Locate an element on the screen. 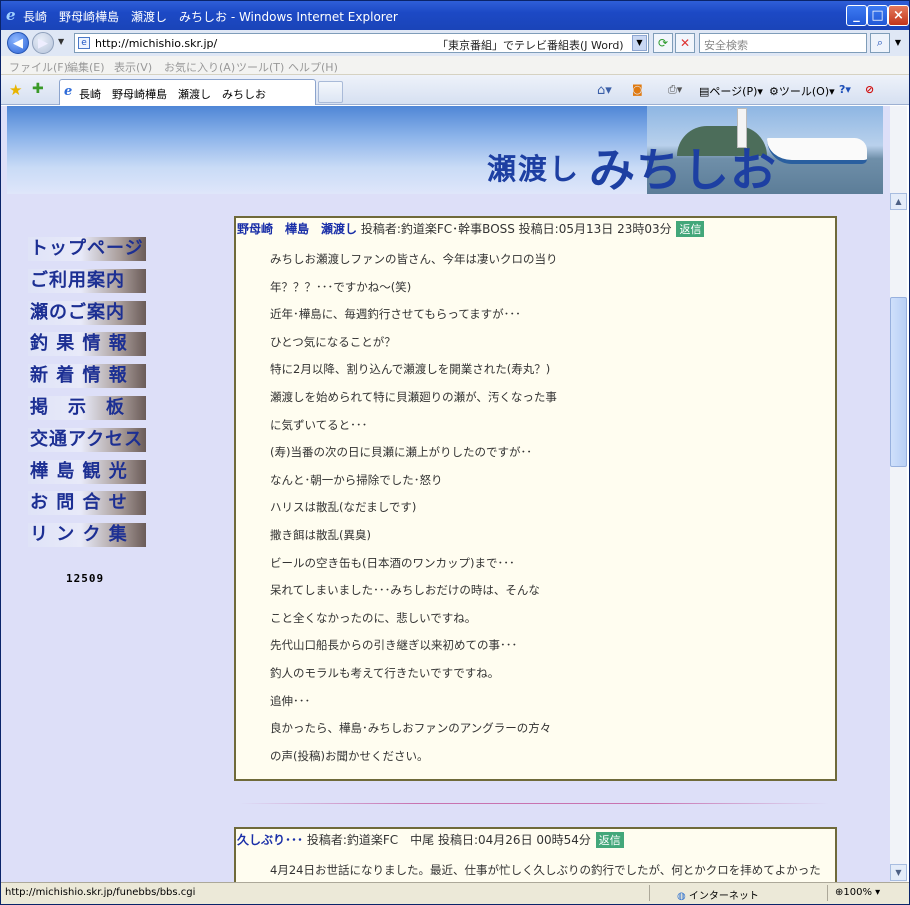 The height and width of the screenshot is (905, 910). globe-icon: ◍ is located at coordinates (683, 896).